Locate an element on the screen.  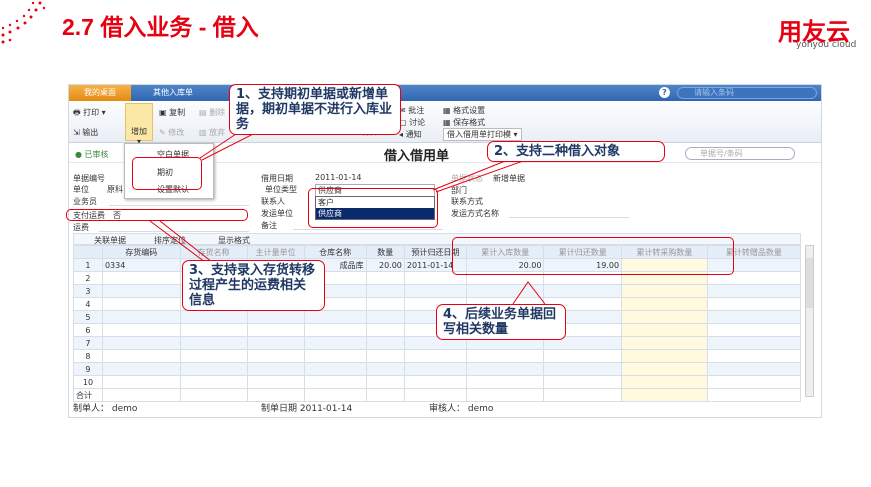
callout-4: 4、后续业务单据回写相关数量 is located at coordinates (501, 322).